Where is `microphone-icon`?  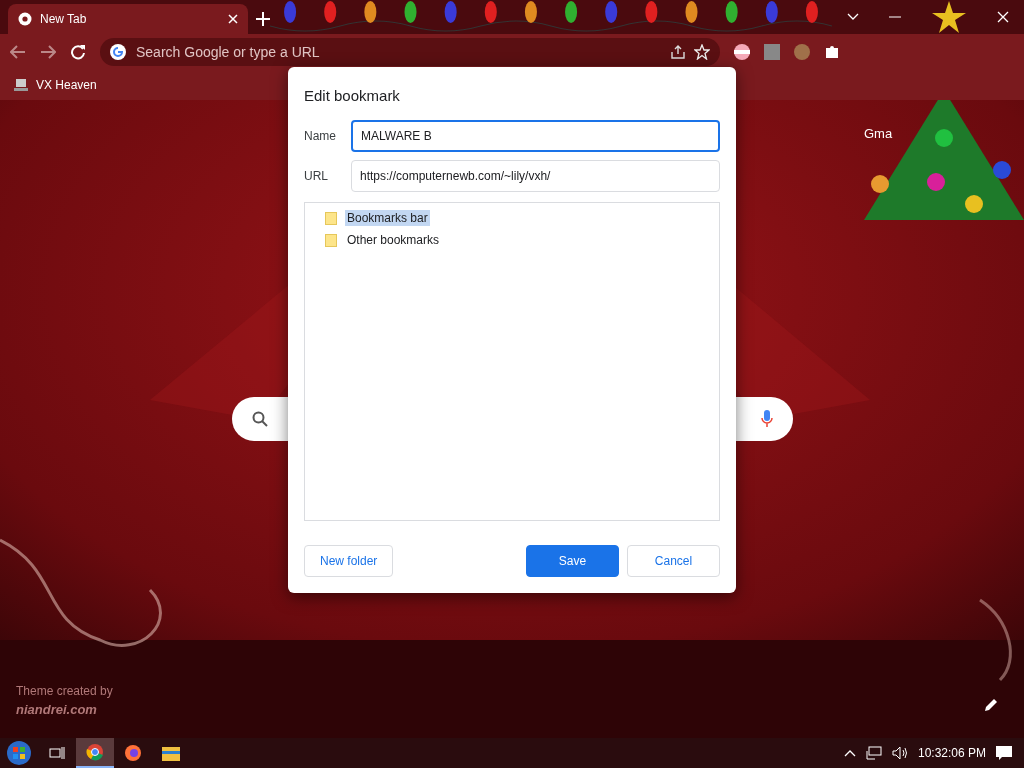 microphone-icon is located at coordinates (767, 419).